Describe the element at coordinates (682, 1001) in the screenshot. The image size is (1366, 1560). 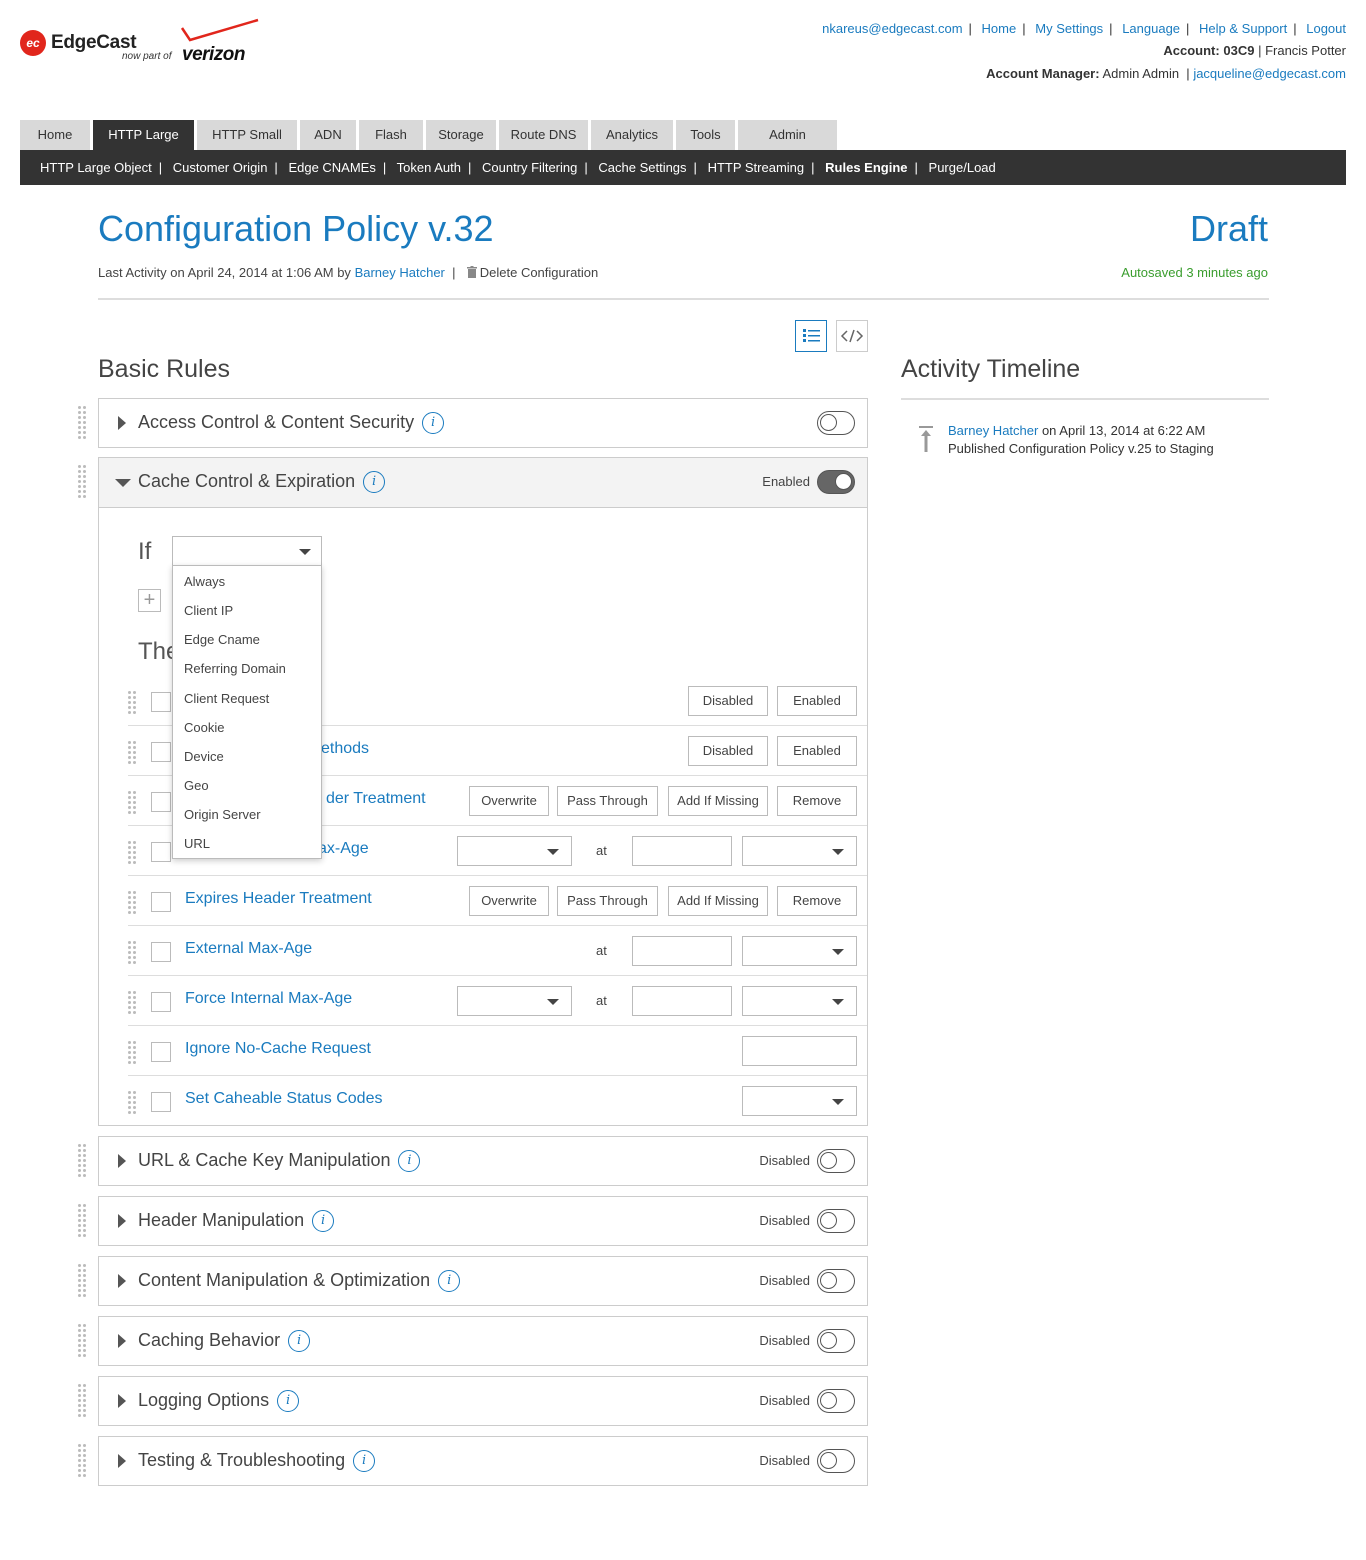
I see `max-age-input` at that location.